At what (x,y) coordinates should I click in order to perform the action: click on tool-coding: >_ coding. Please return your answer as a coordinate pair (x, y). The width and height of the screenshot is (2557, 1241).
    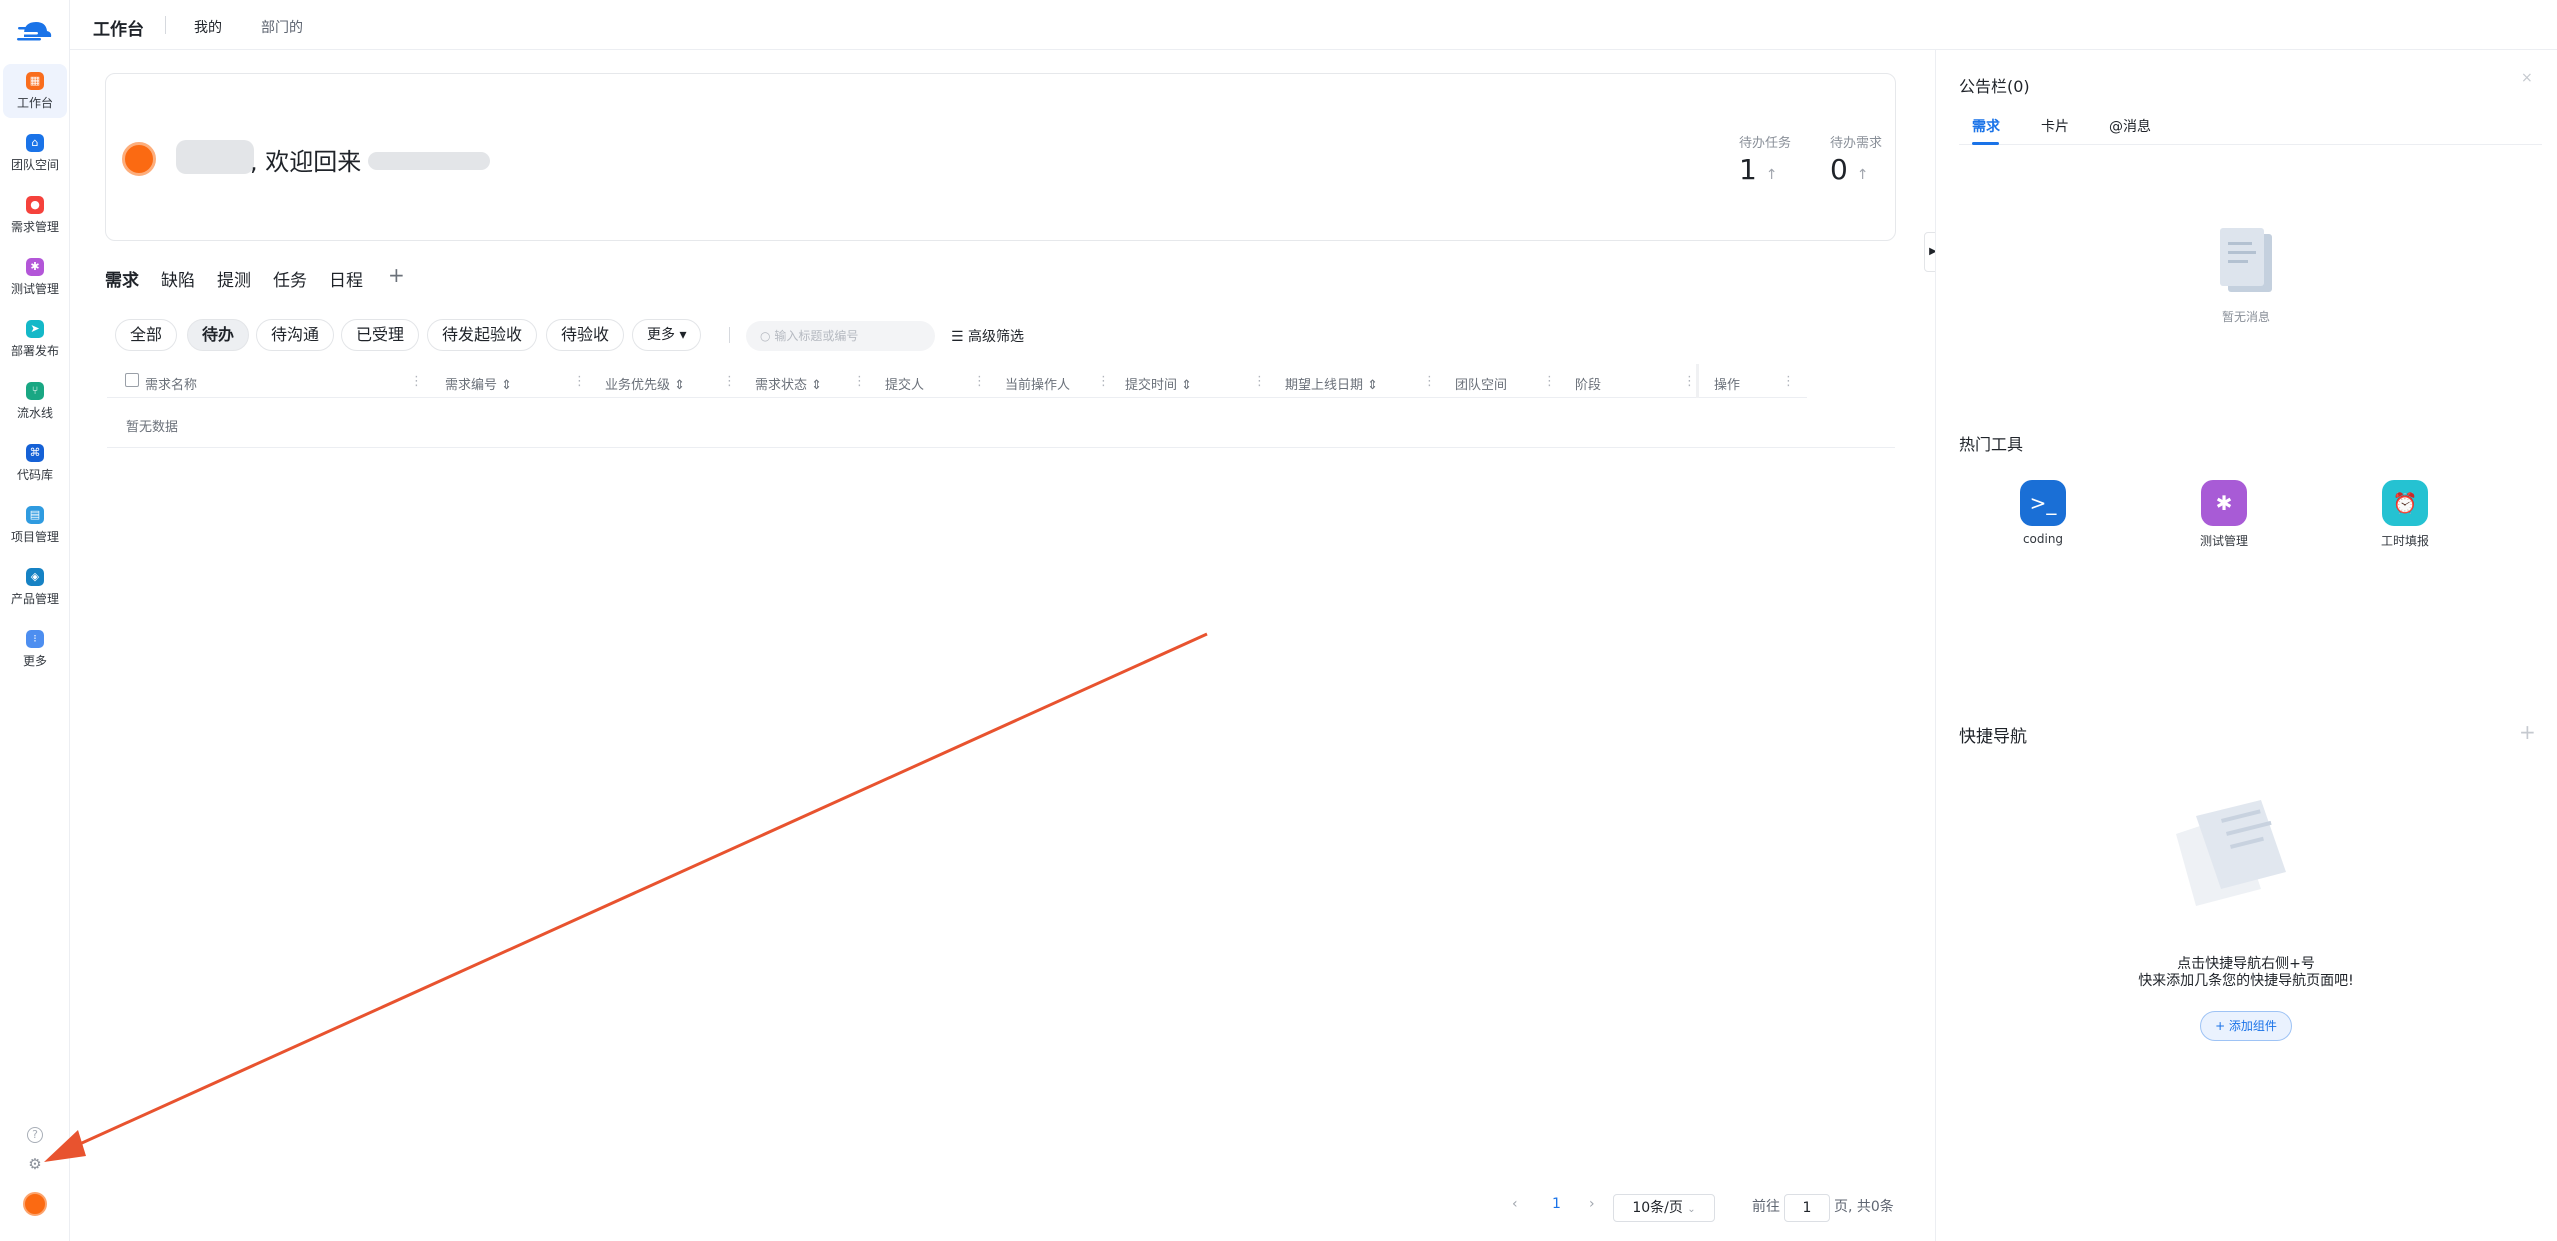
    Looking at the image, I should click on (2043, 513).